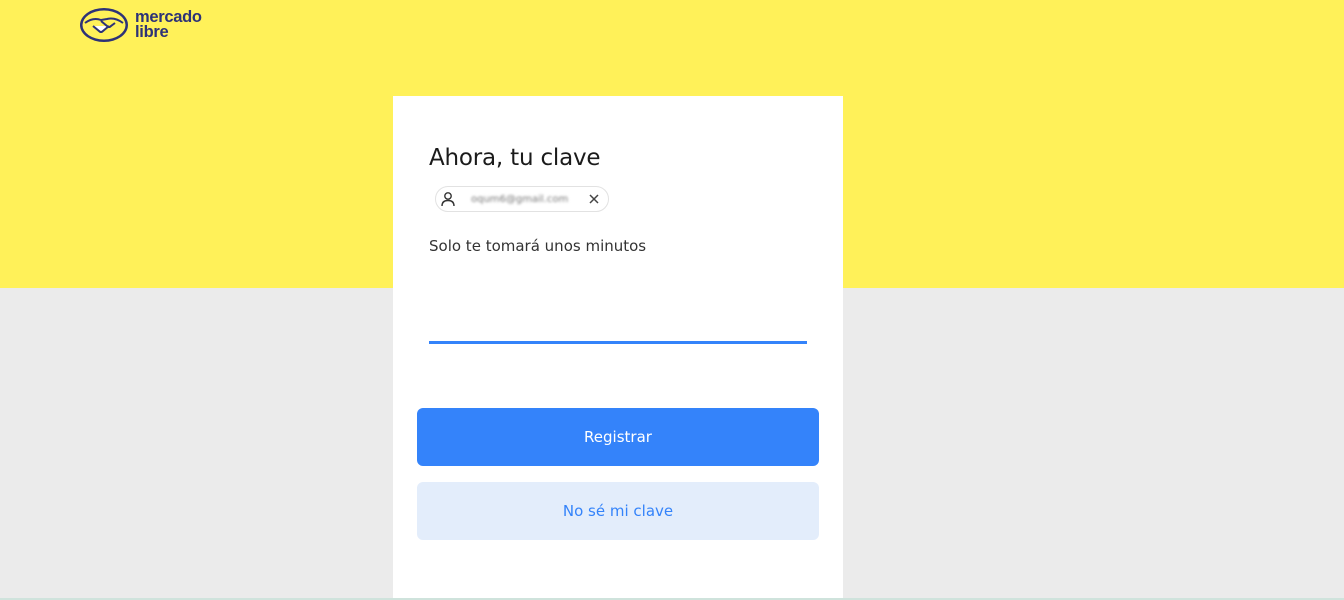 The width and height of the screenshot is (1344, 600). What do you see at coordinates (618, 511) in the screenshot?
I see `forgot-password-button: No sé mi clave` at bounding box center [618, 511].